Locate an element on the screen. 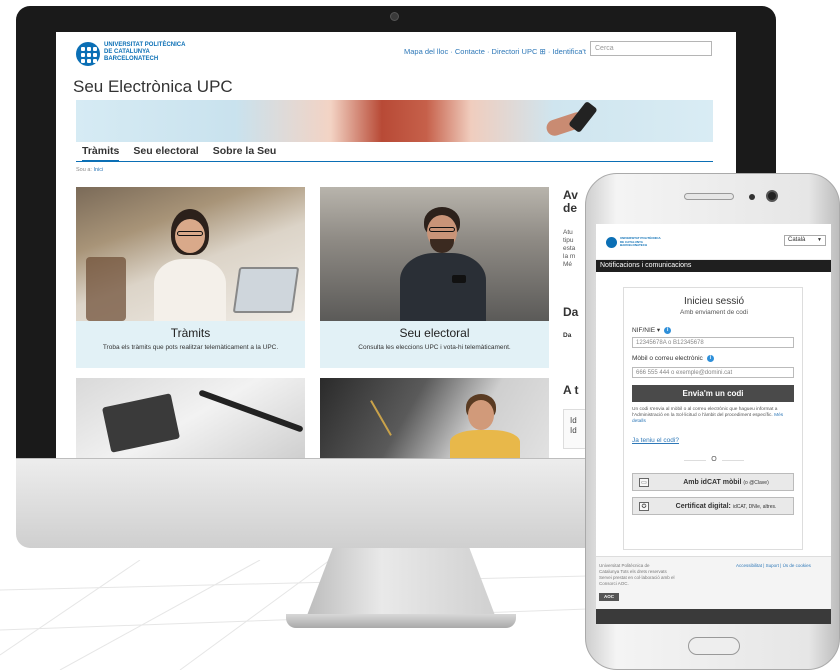 This screenshot has width=840, height=670. idcat-label: Amb idCAT mòbil (o @Clave) is located at coordinates (726, 482).